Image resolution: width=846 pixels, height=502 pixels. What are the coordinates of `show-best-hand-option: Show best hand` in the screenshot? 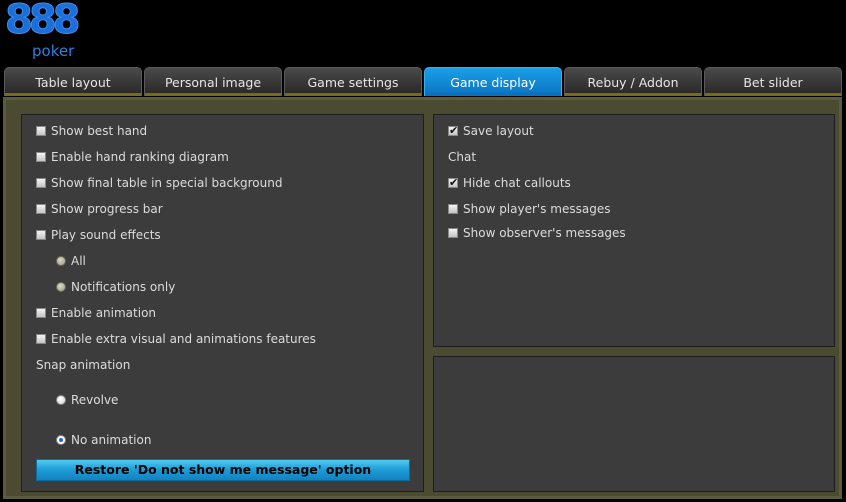 It's located at (91, 131).